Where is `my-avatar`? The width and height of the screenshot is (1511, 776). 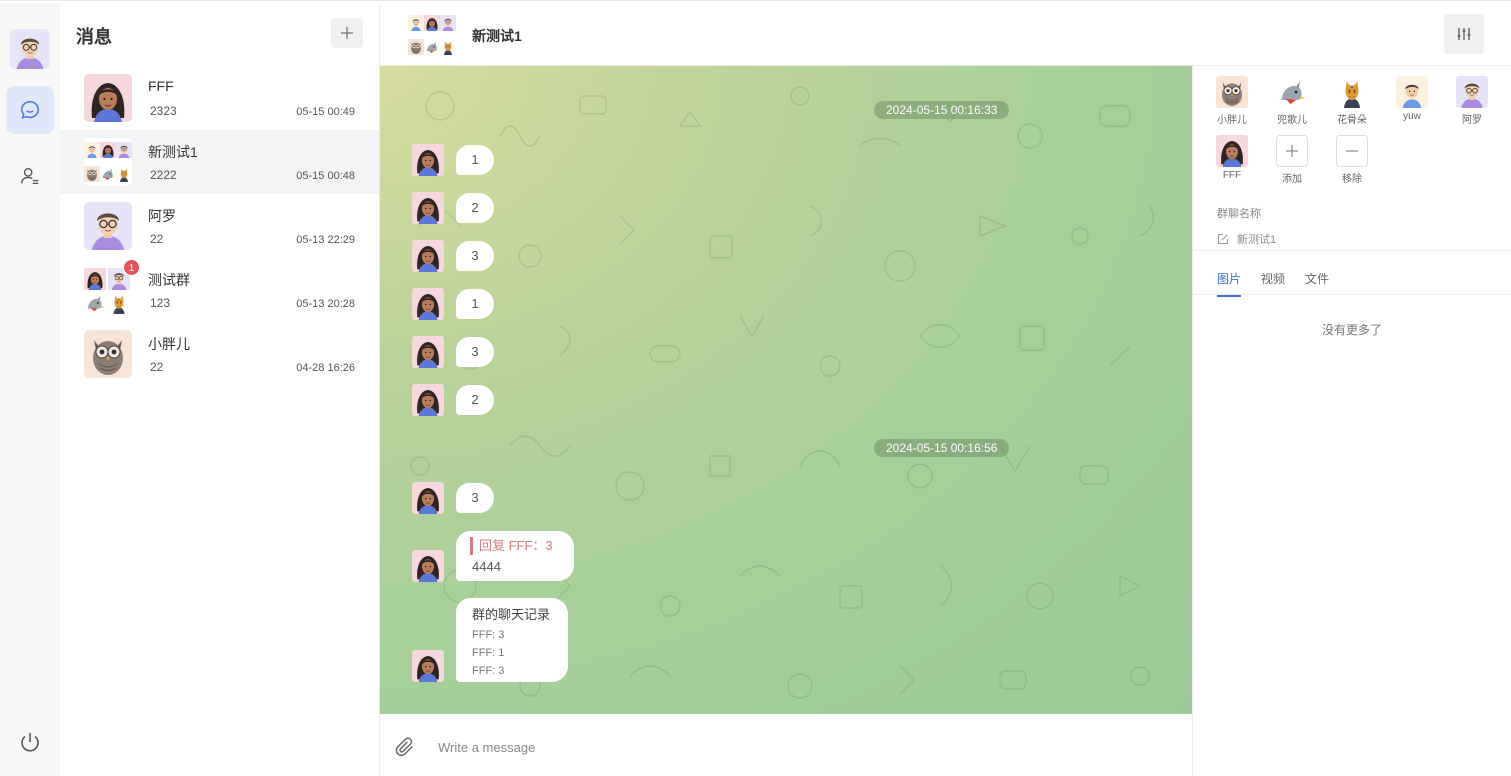
my-avatar is located at coordinates (30, 49).